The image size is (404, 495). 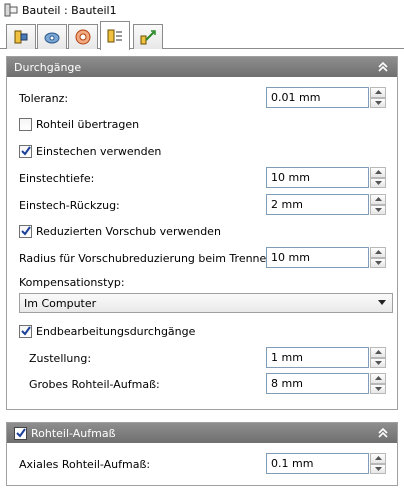 What do you see at coordinates (318, 204) in the screenshot?
I see `plunge-retract-field: 2 mm` at bounding box center [318, 204].